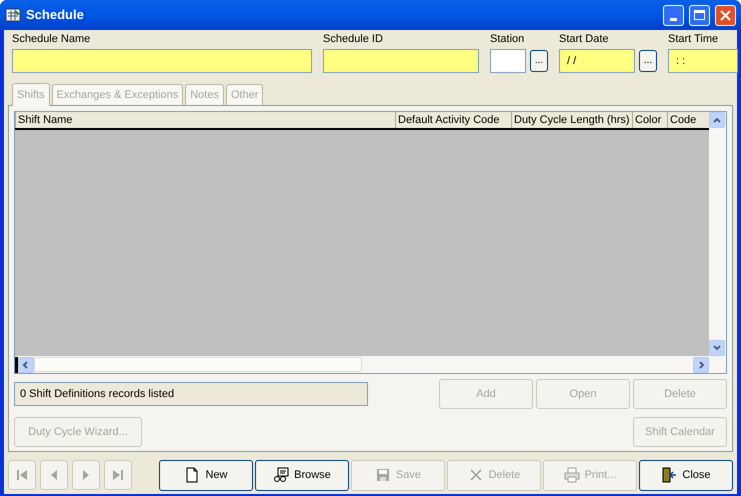 The image size is (741, 496). What do you see at coordinates (701, 364) in the screenshot?
I see `scroll-right-button` at bounding box center [701, 364].